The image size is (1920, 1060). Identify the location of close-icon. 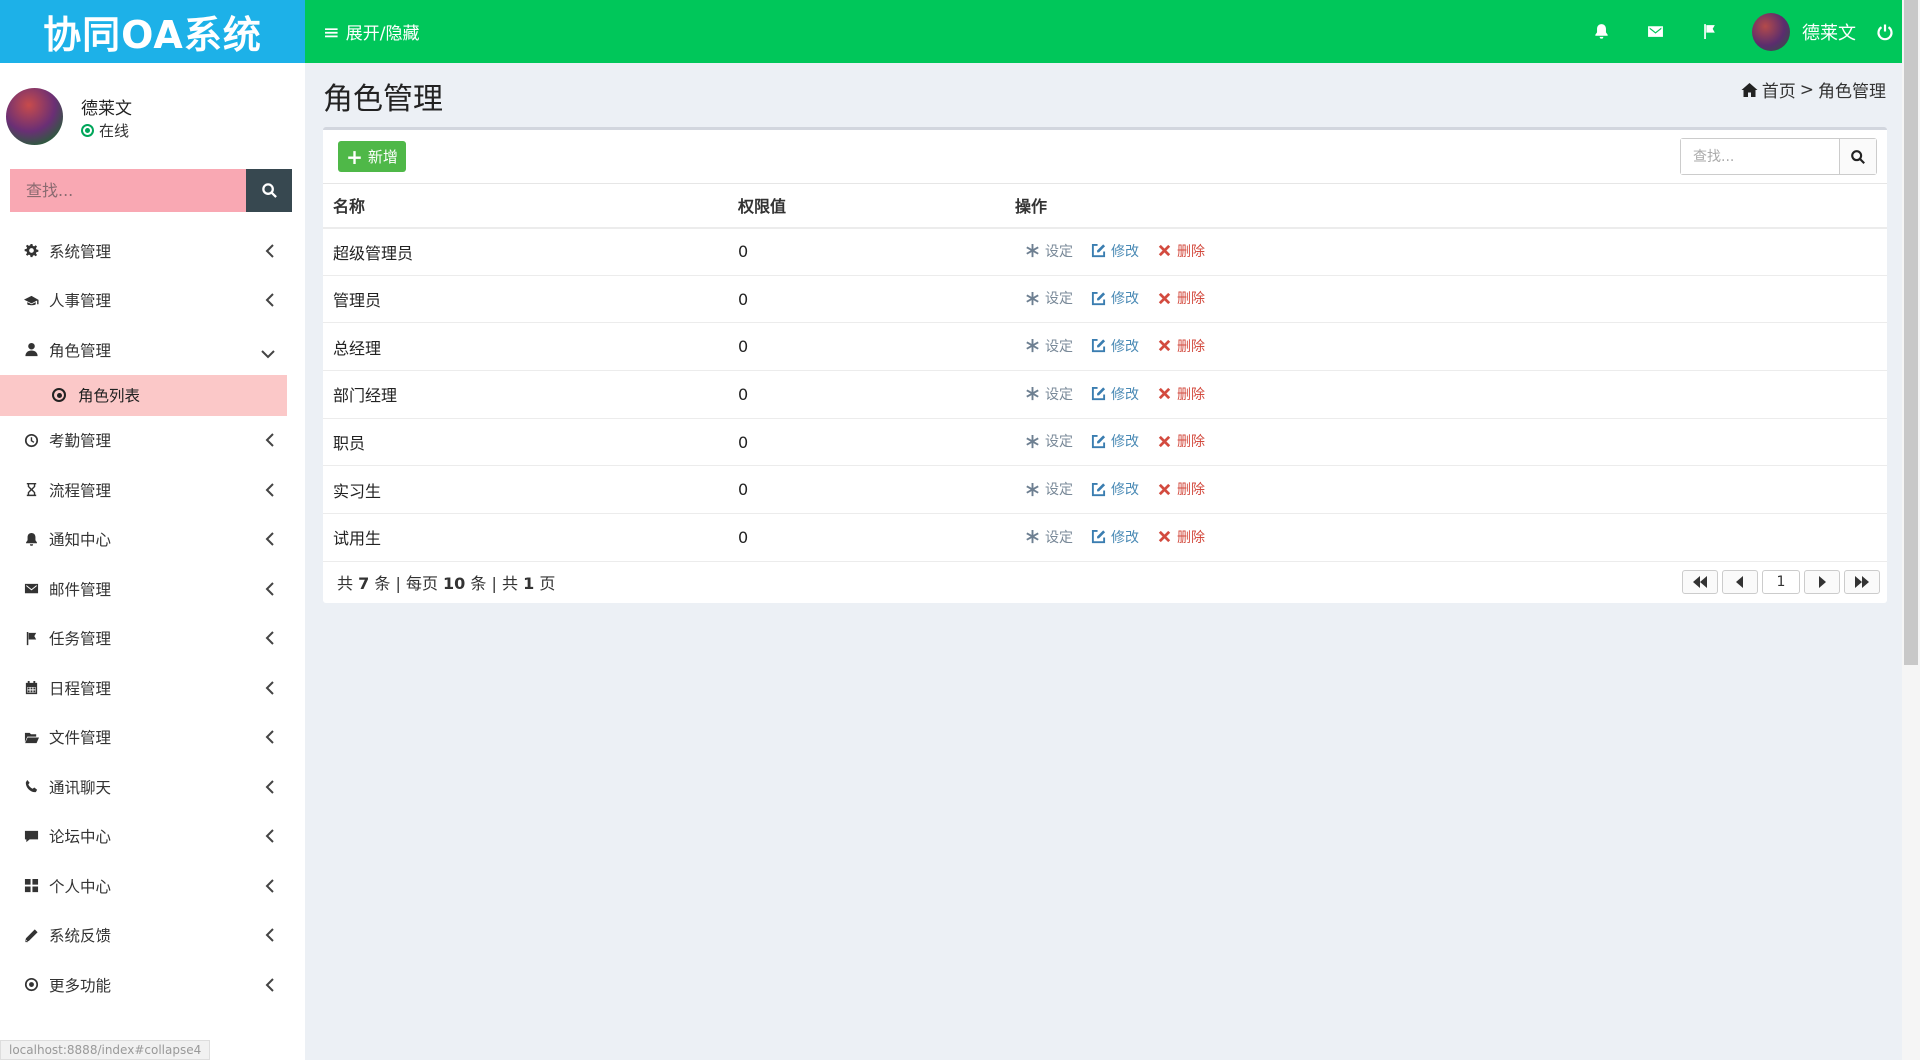
(1164, 441).